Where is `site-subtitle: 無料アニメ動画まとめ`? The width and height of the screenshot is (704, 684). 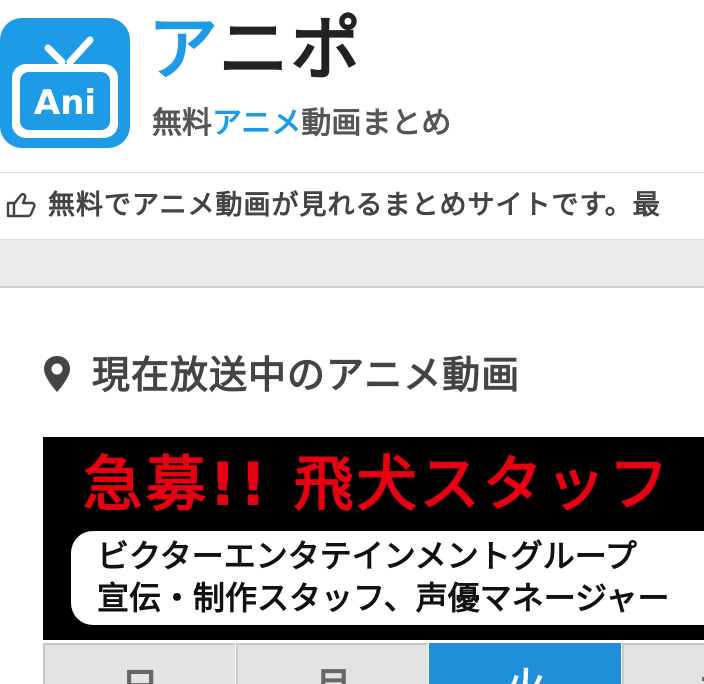 site-subtitle: 無料アニメ動画まとめ is located at coordinates (301, 124).